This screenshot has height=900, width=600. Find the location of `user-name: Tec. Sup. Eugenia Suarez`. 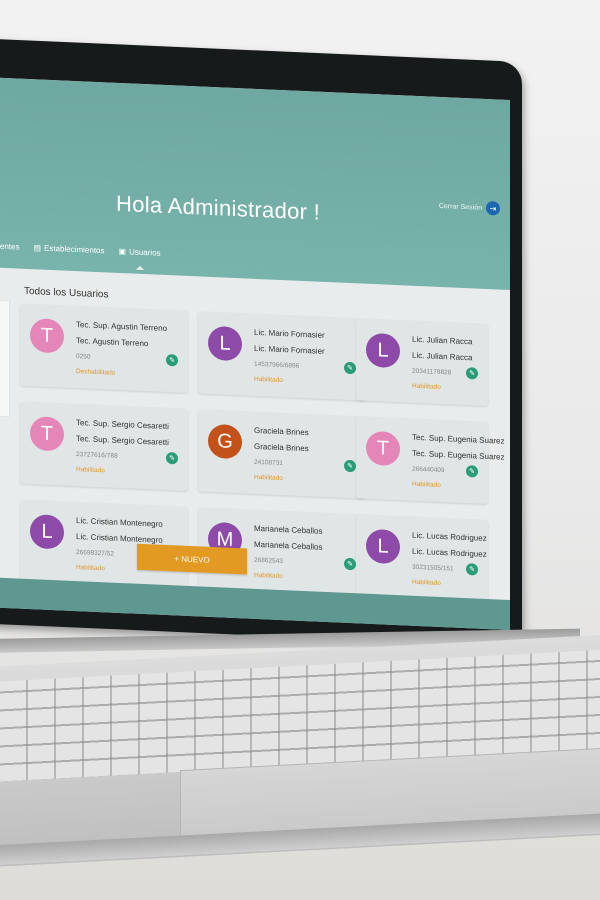

user-name: Tec. Sup. Eugenia Suarez is located at coordinates (458, 439).